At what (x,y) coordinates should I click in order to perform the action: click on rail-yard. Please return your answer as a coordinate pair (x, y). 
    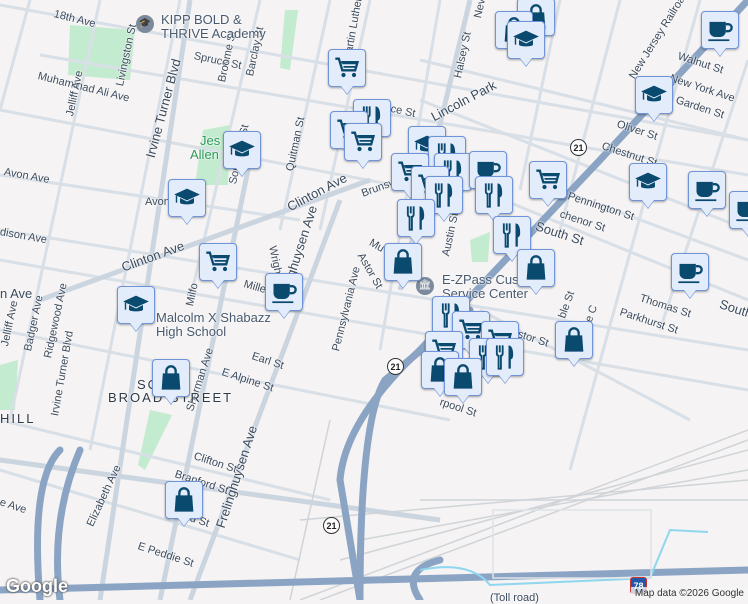
    Looking at the image, I should click on (572, 544).